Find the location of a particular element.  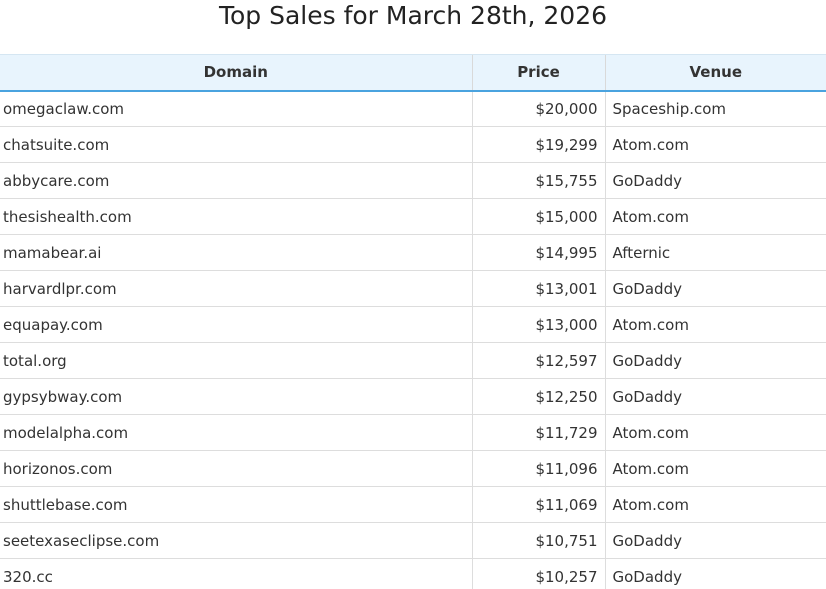

table-row: seetexaseclipse.com $10,751 GoDaddy is located at coordinates (413, 540).